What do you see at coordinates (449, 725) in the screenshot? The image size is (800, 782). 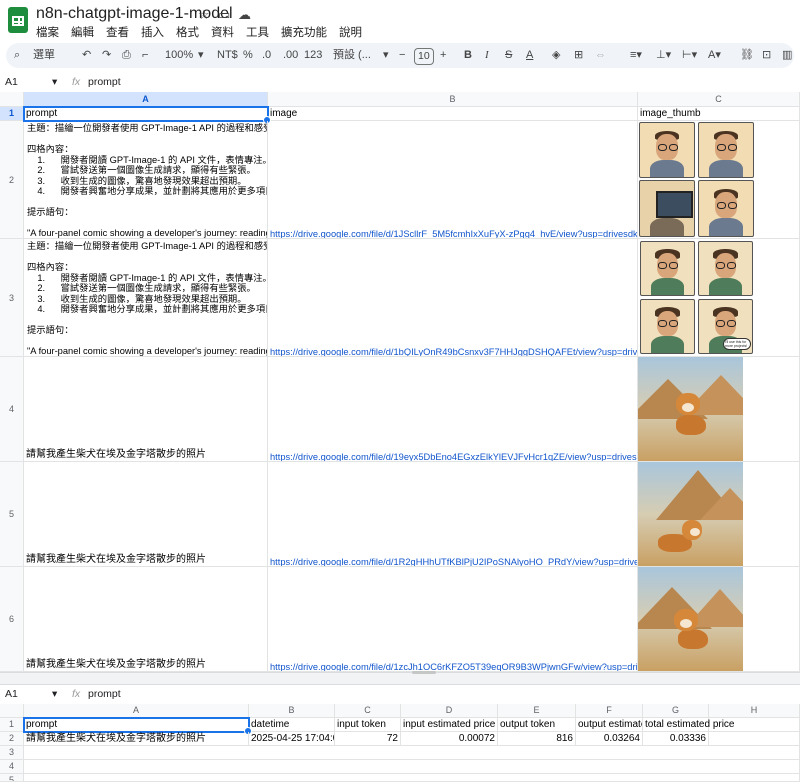 I see `cell-d1: input estimated price` at bounding box center [449, 725].